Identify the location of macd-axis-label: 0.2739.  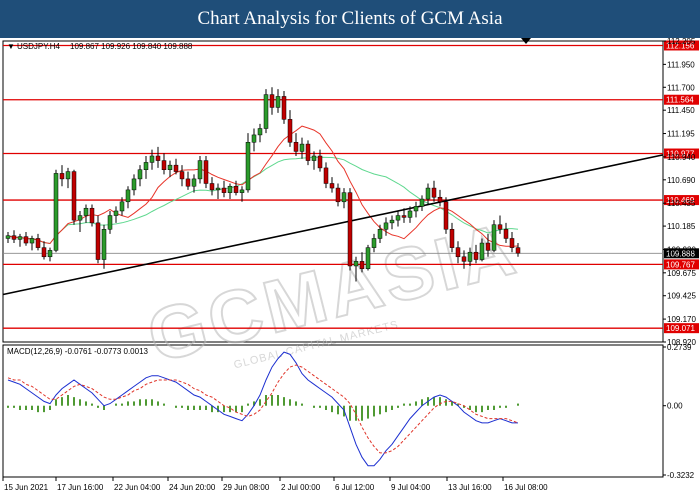
(679, 347).